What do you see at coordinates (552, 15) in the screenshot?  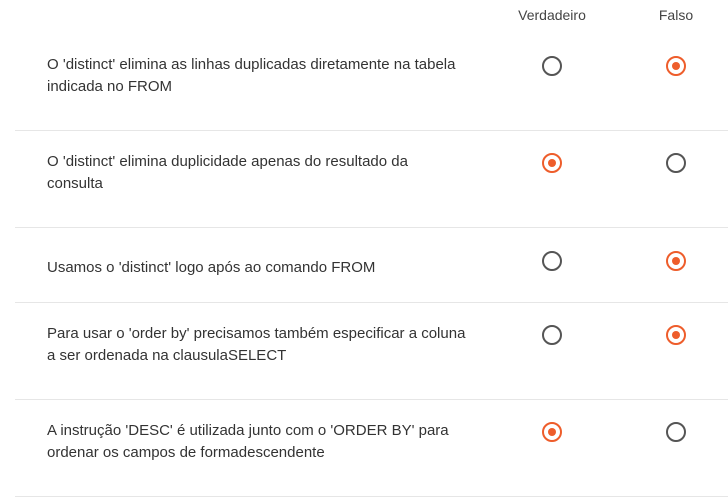 I see `column-header-true: Verdadeiro` at bounding box center [552, 15].